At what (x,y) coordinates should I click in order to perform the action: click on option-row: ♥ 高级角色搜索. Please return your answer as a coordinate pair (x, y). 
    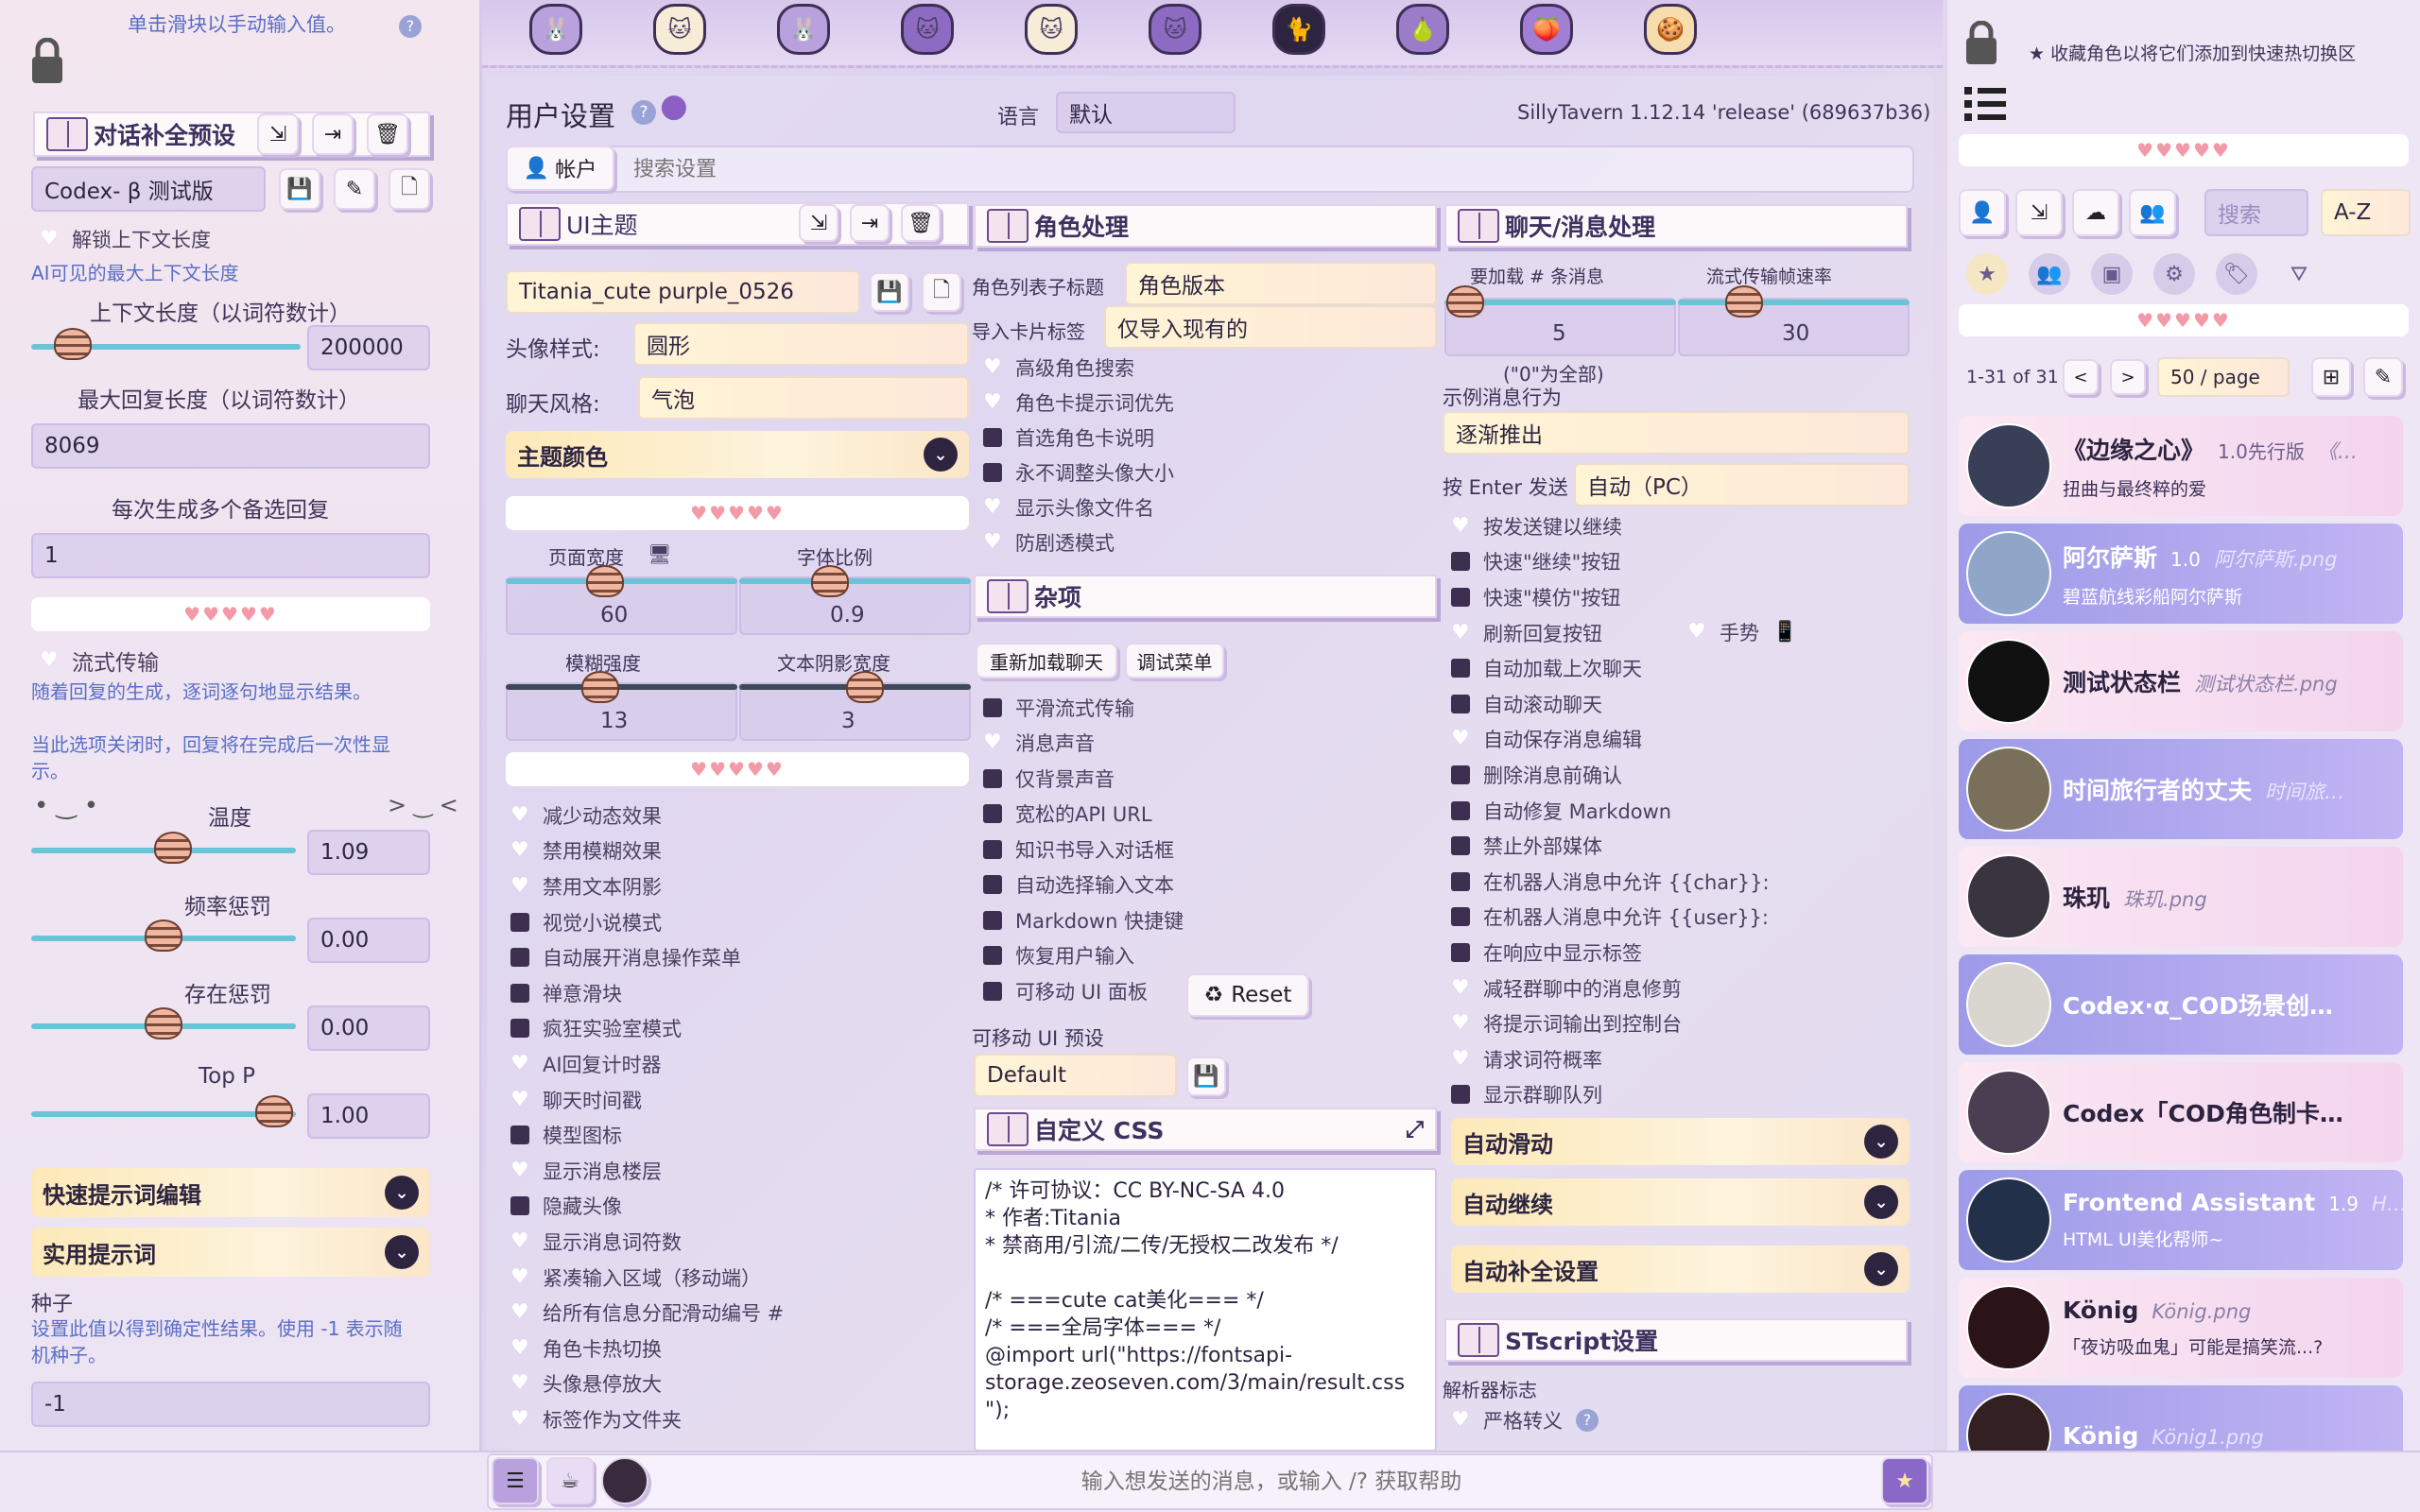
    Looking at the image, I should click on (1078, 367).